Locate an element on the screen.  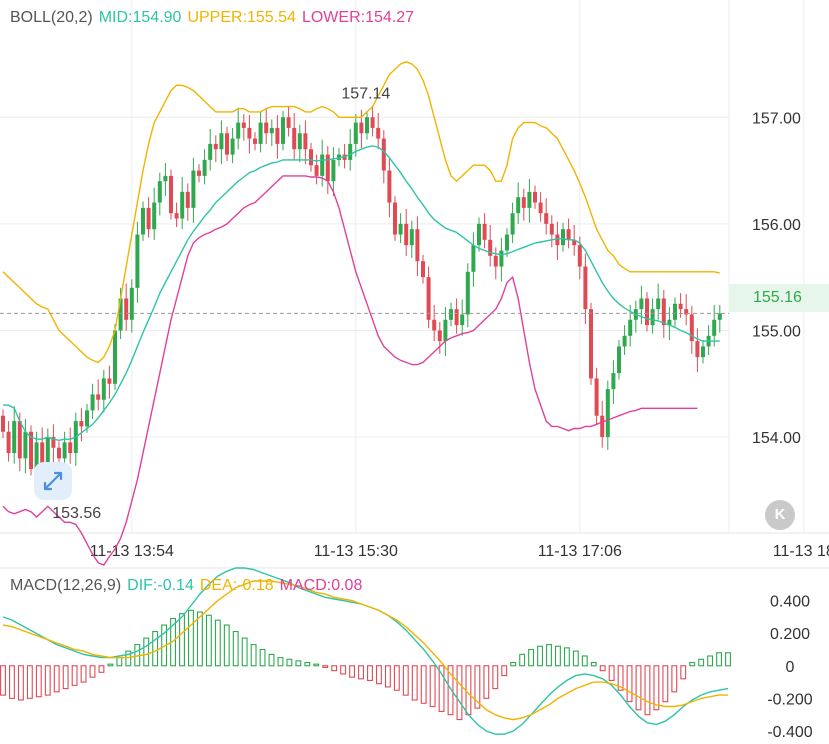
macd-legend-dea: DEA:-0.18 is located at coordinates (236, 585).